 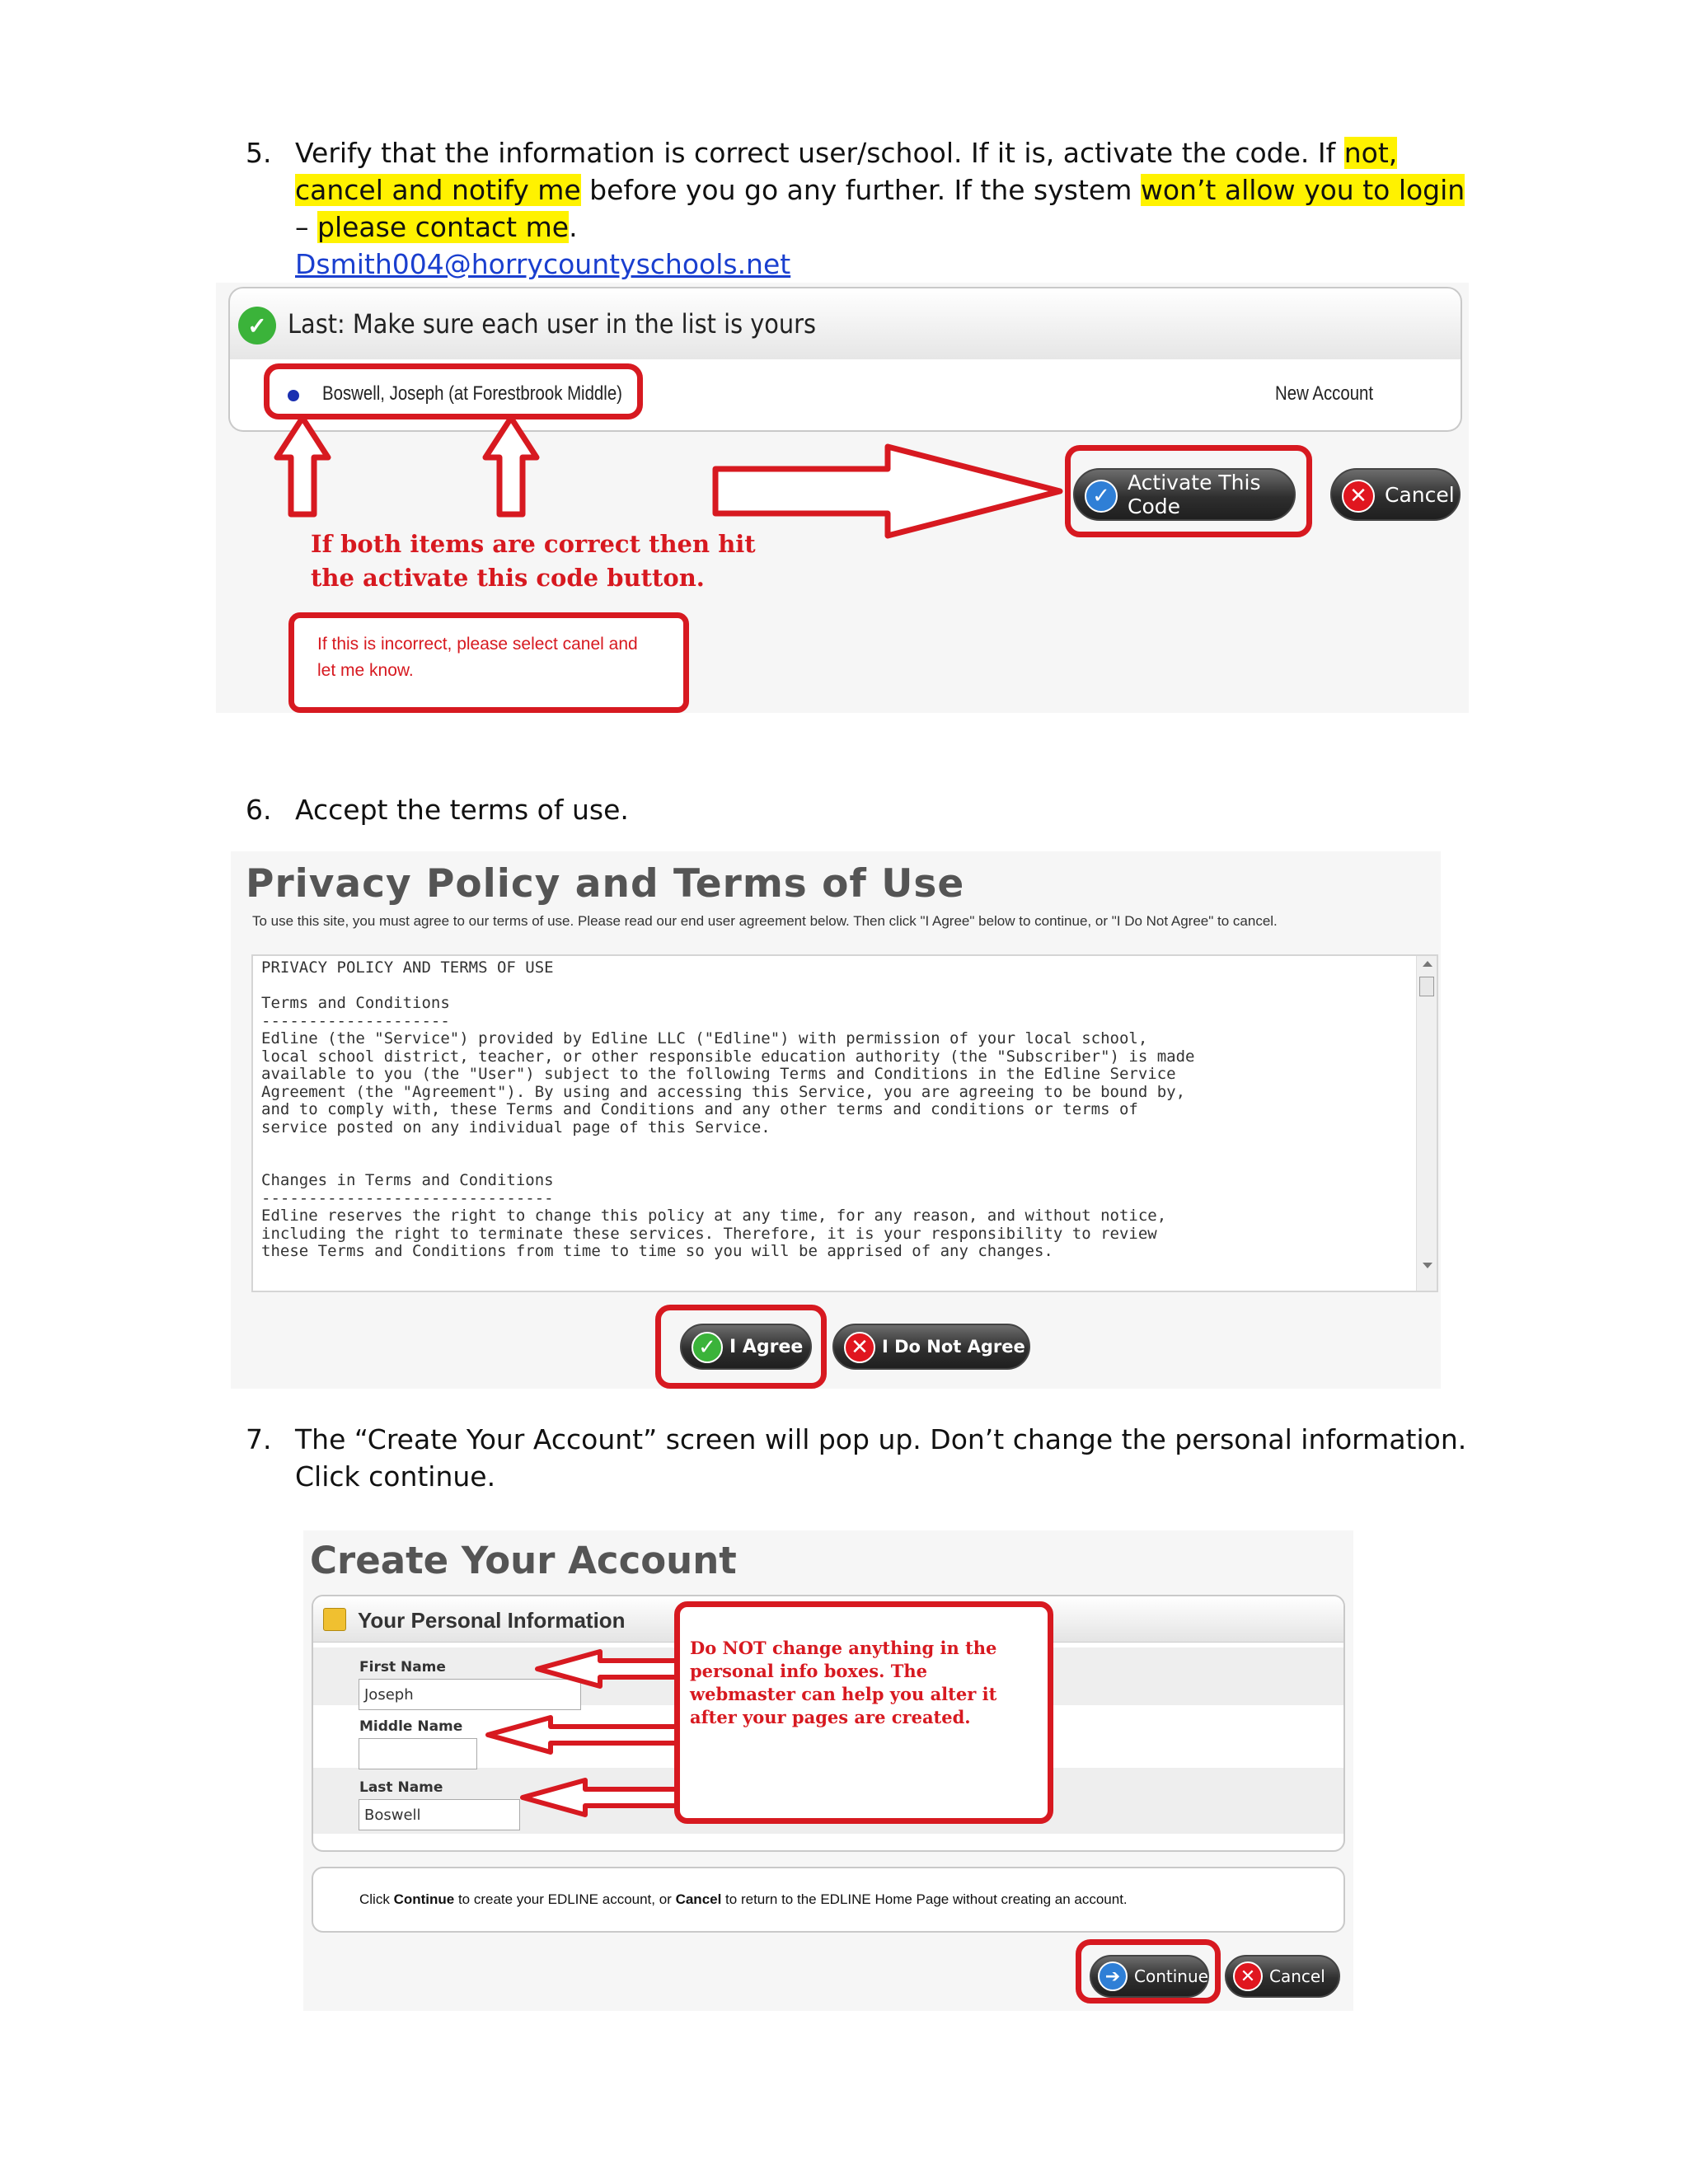 What do you see at coordinates (401, 1787) in the screenshot?
I see `last-name-label: Last Name` at bounding box center [401, 1787].